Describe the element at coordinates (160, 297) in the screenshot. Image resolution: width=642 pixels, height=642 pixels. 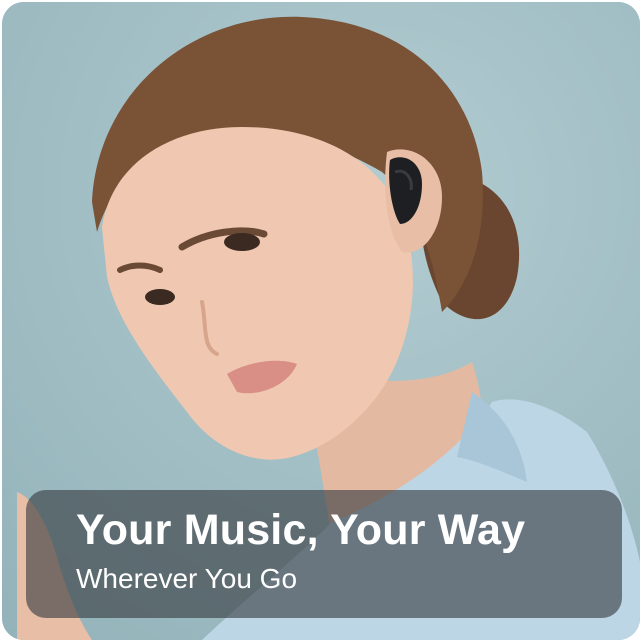
I see `right-eye` at that location.